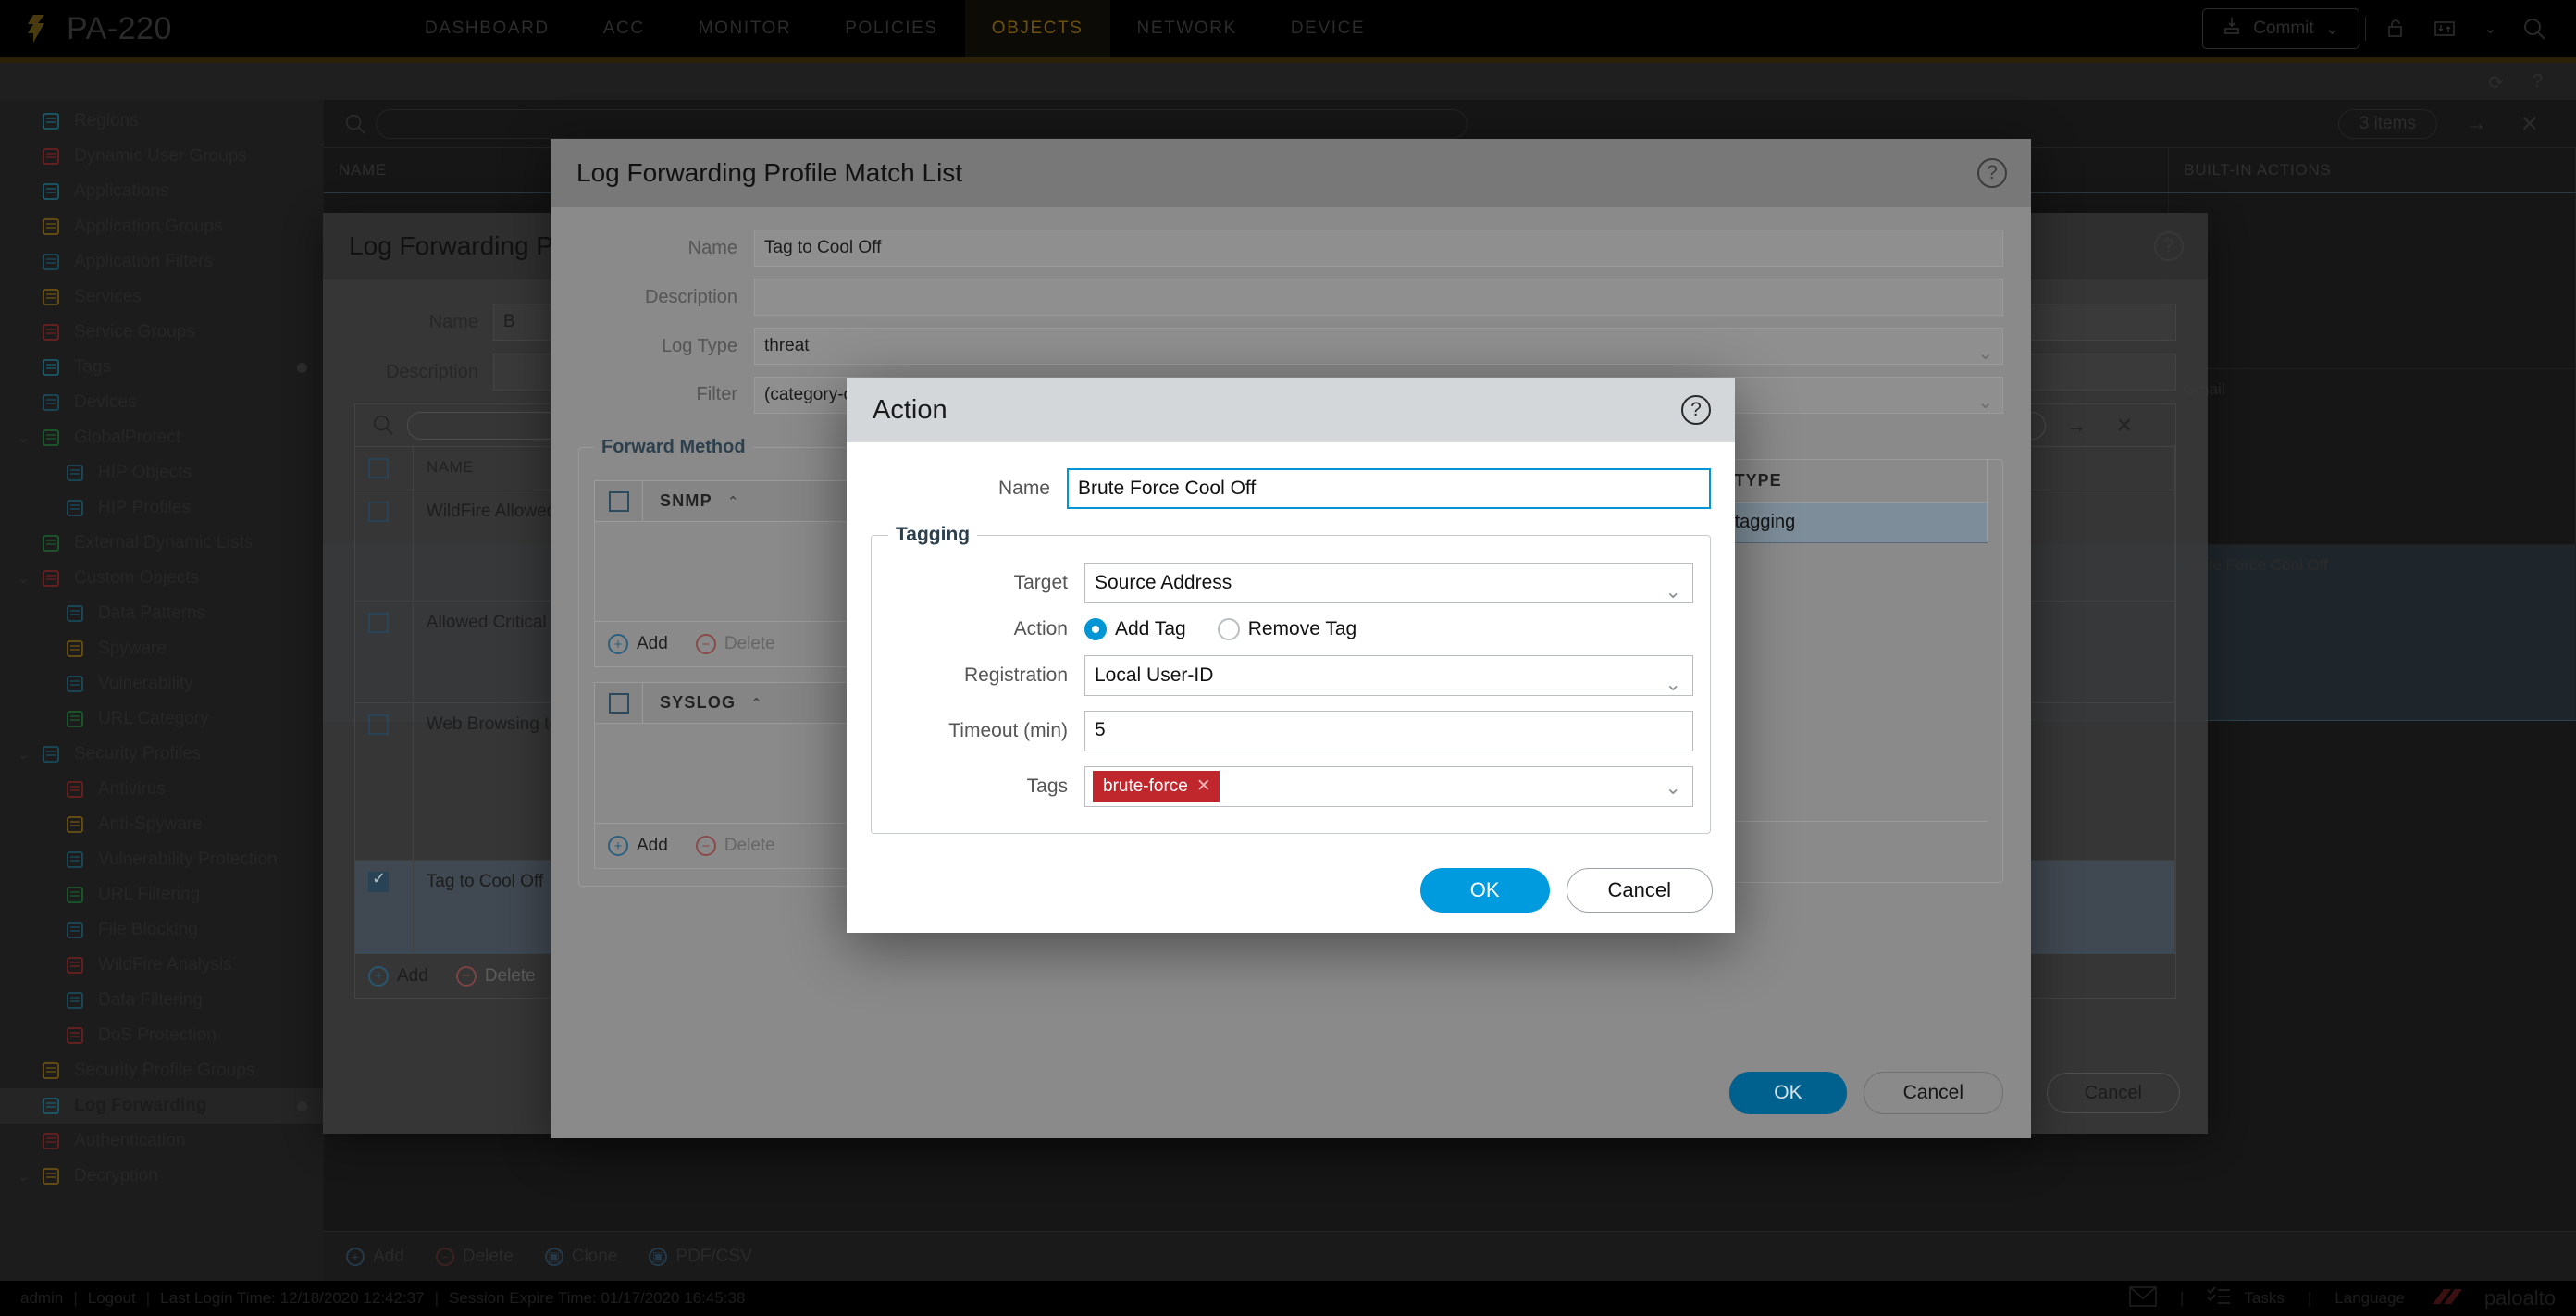  Describe the element at coordinates (2496, 82) in the screenshot. I see `refresh-icon: ⟳` at that location.